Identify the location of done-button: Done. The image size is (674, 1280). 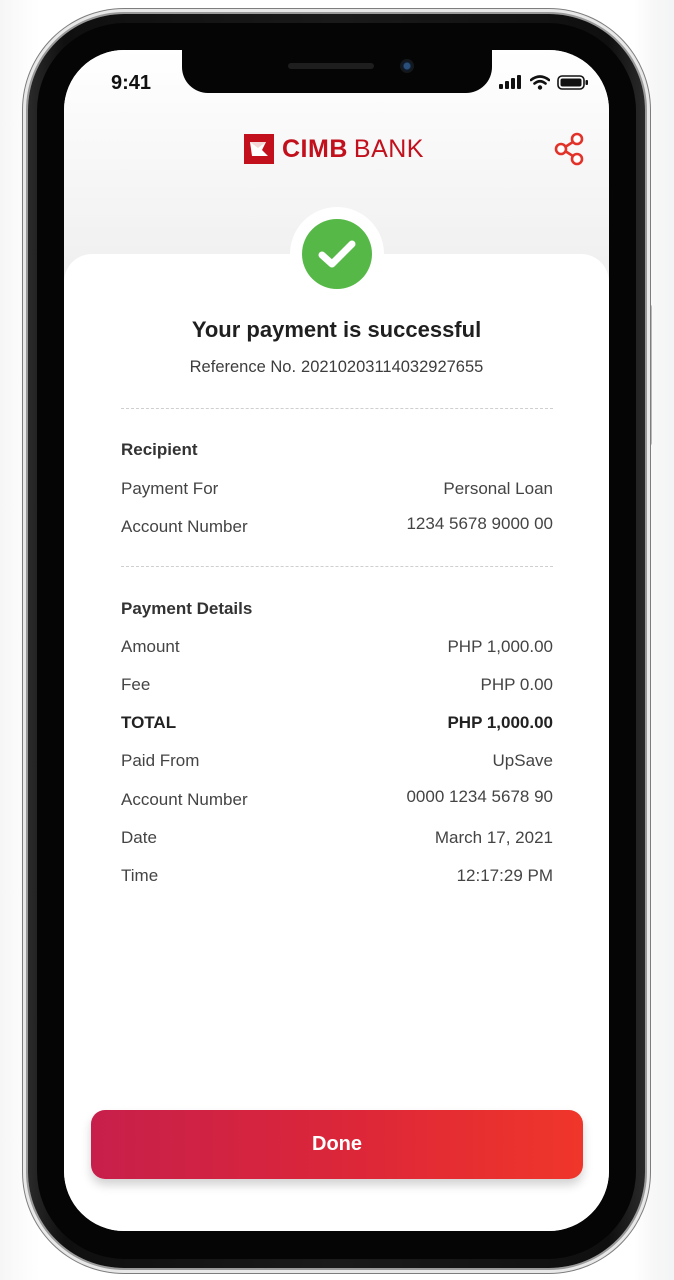
(337, 1144).